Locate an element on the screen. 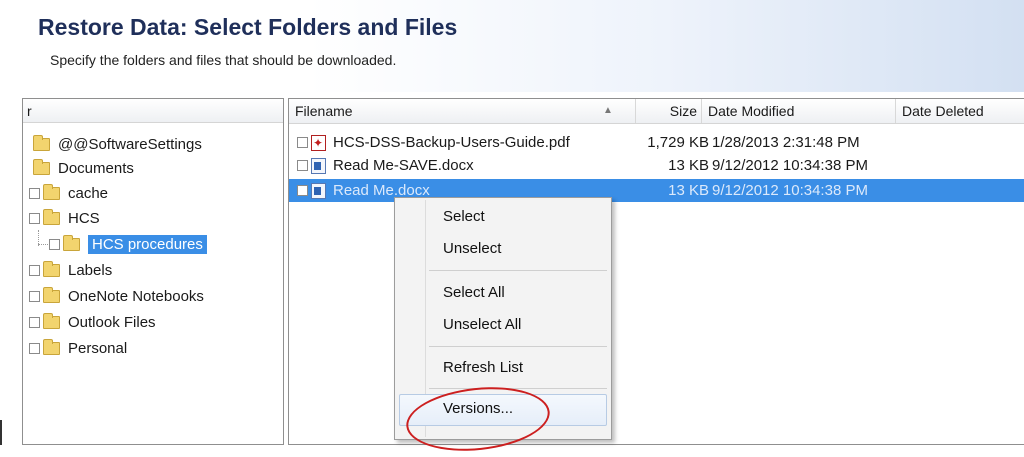 Image resolution: width=1024 pixels, height=457 pixels. file-date-modified: 1/28/2013 2:31:48 PM is located at coordinates (786, 142).